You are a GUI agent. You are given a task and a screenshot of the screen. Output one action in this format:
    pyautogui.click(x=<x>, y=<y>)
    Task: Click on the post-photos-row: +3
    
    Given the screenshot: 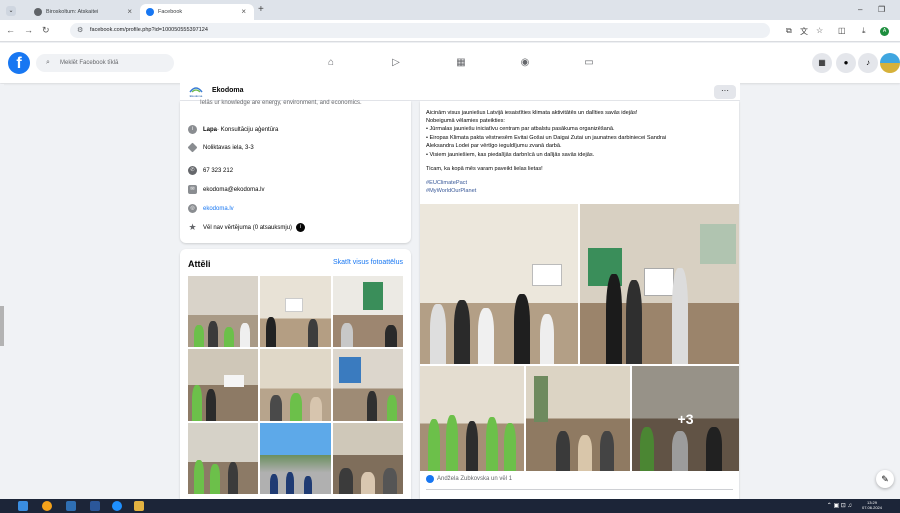 What is the action you would take?
    pyautogui.click(x=579, y=418)
    